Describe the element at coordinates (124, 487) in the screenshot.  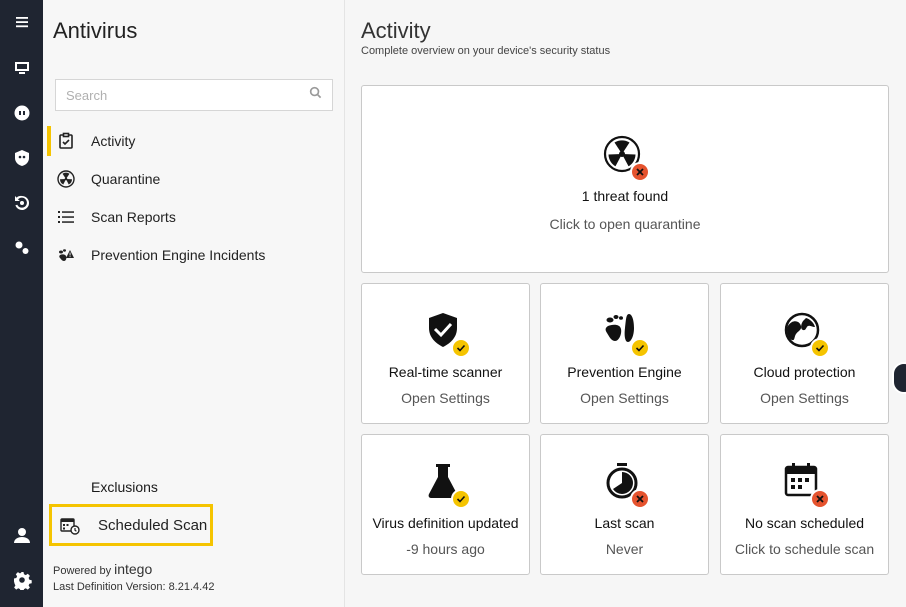
I see `sidebar-item-label: Exclusions` at that location.